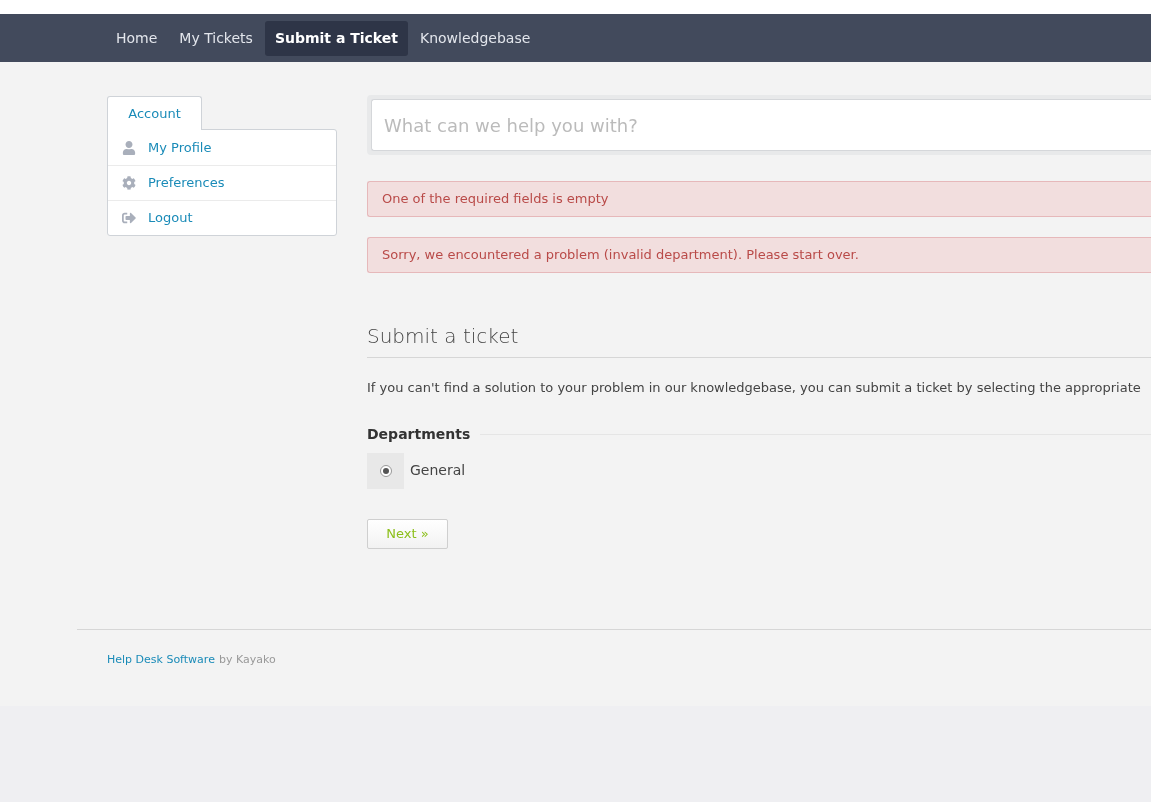  What do you see at coordinates (419, 434) in the screenshot?
I see `departments-label: Departments` at bounding box center [419, 434].